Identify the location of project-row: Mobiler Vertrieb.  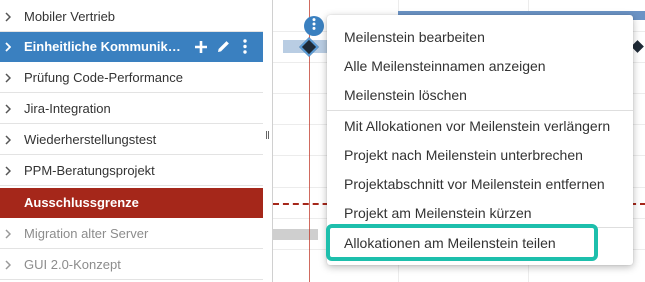
(131, 17).